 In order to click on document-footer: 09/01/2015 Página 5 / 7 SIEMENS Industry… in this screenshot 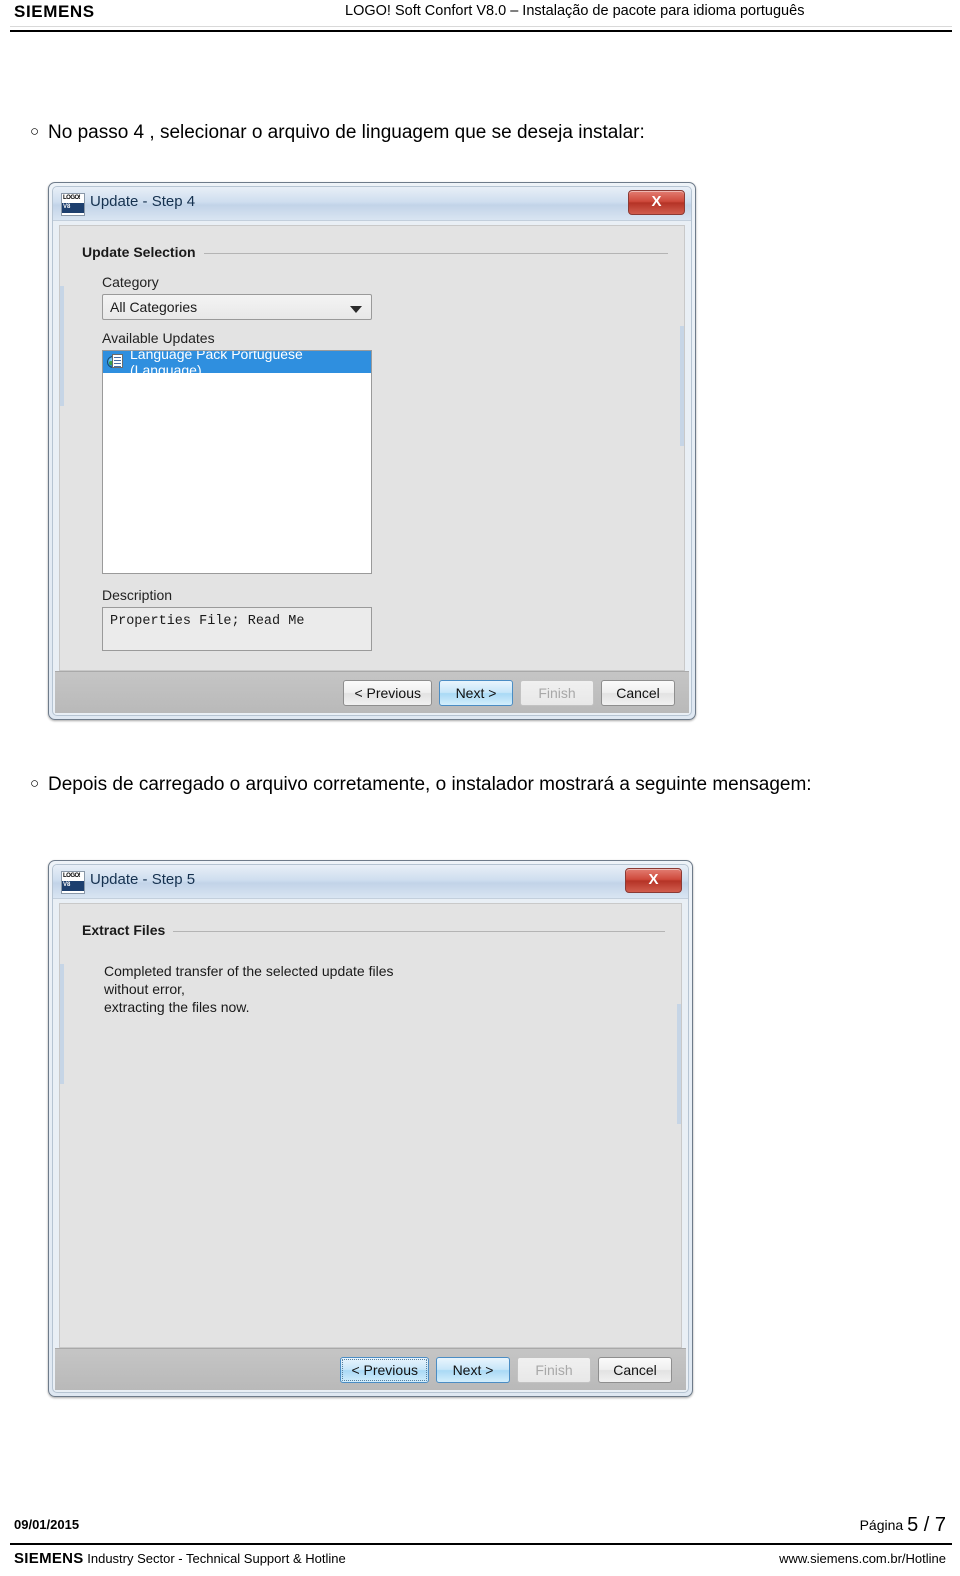, I will do `click(480, 1538)`.